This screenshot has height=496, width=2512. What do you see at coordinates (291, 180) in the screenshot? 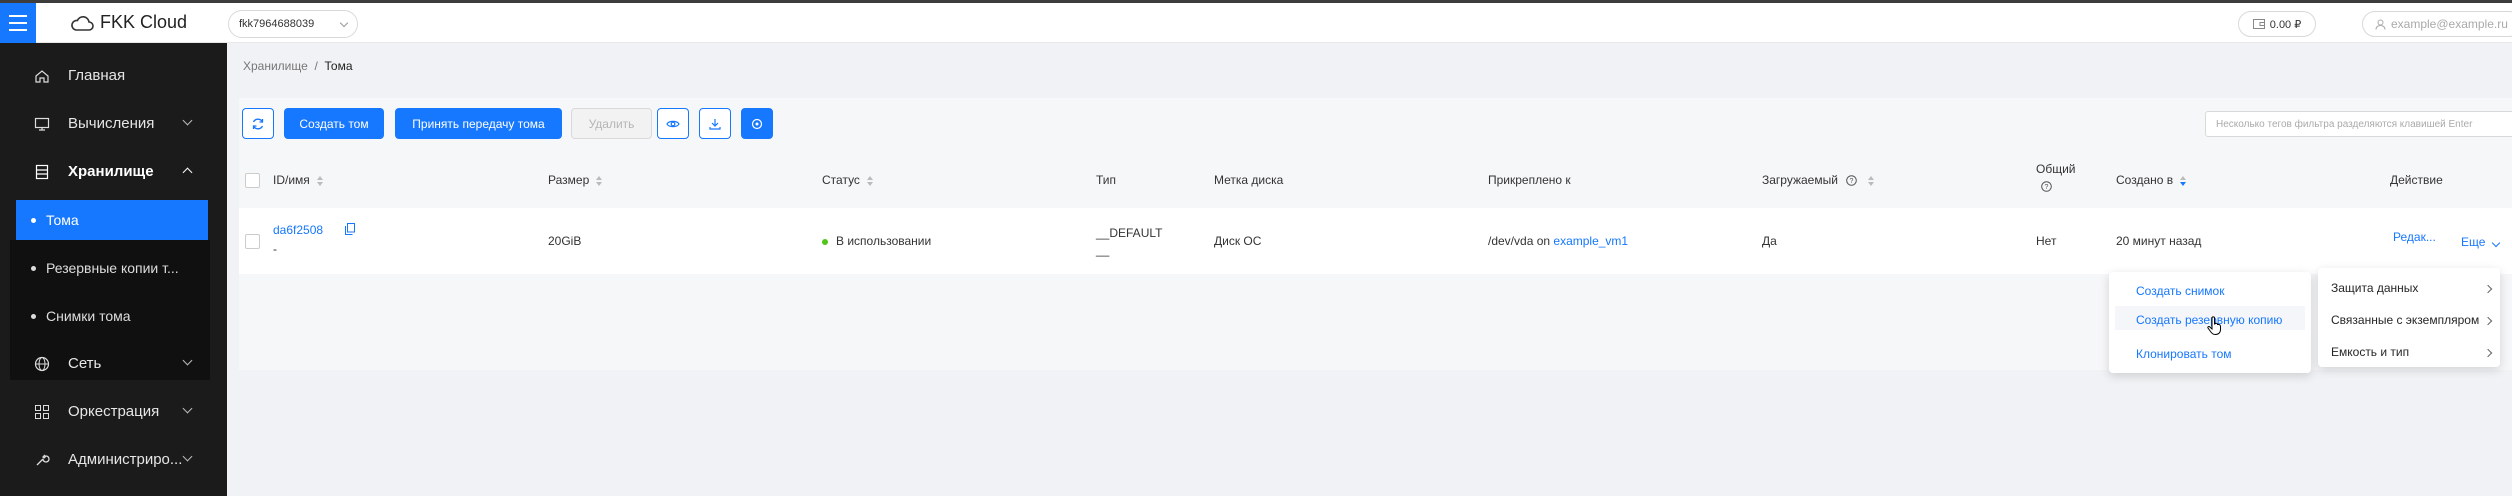
I see `column-header-id-label: ID/имя` at bounding box center [291, 180].